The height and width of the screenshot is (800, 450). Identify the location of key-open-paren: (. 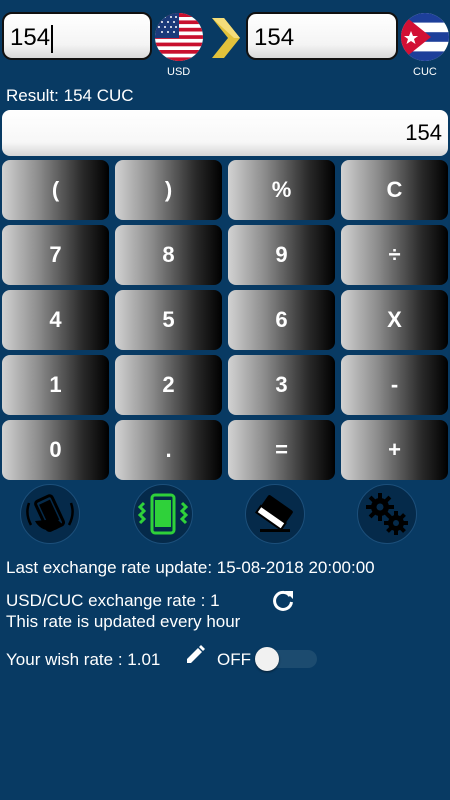
(55, 190).